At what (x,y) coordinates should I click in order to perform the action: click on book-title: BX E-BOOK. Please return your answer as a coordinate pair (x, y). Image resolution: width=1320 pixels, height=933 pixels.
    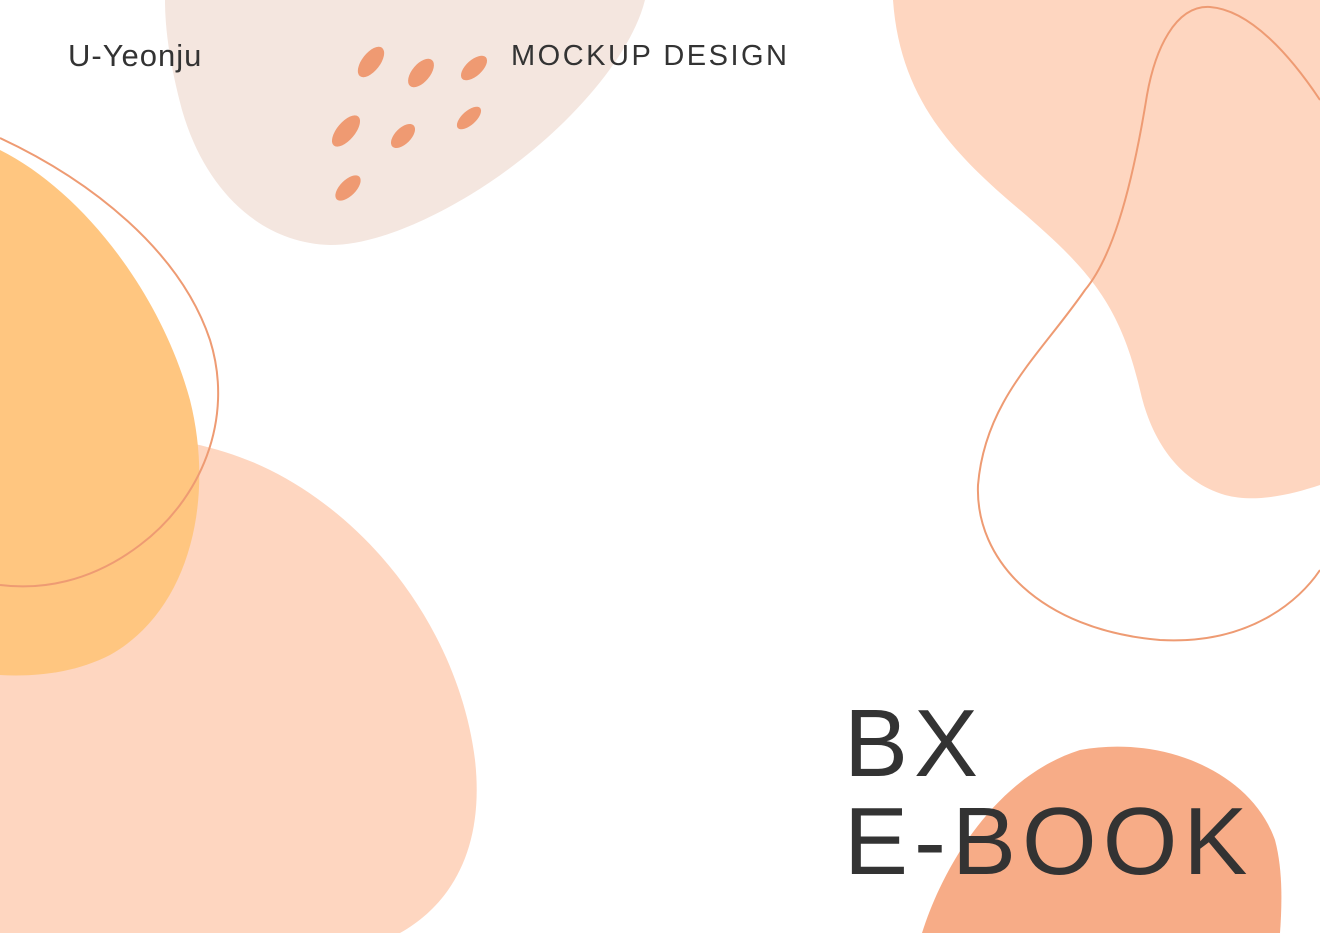
    Looking at the image, I should click on (1048, 793).